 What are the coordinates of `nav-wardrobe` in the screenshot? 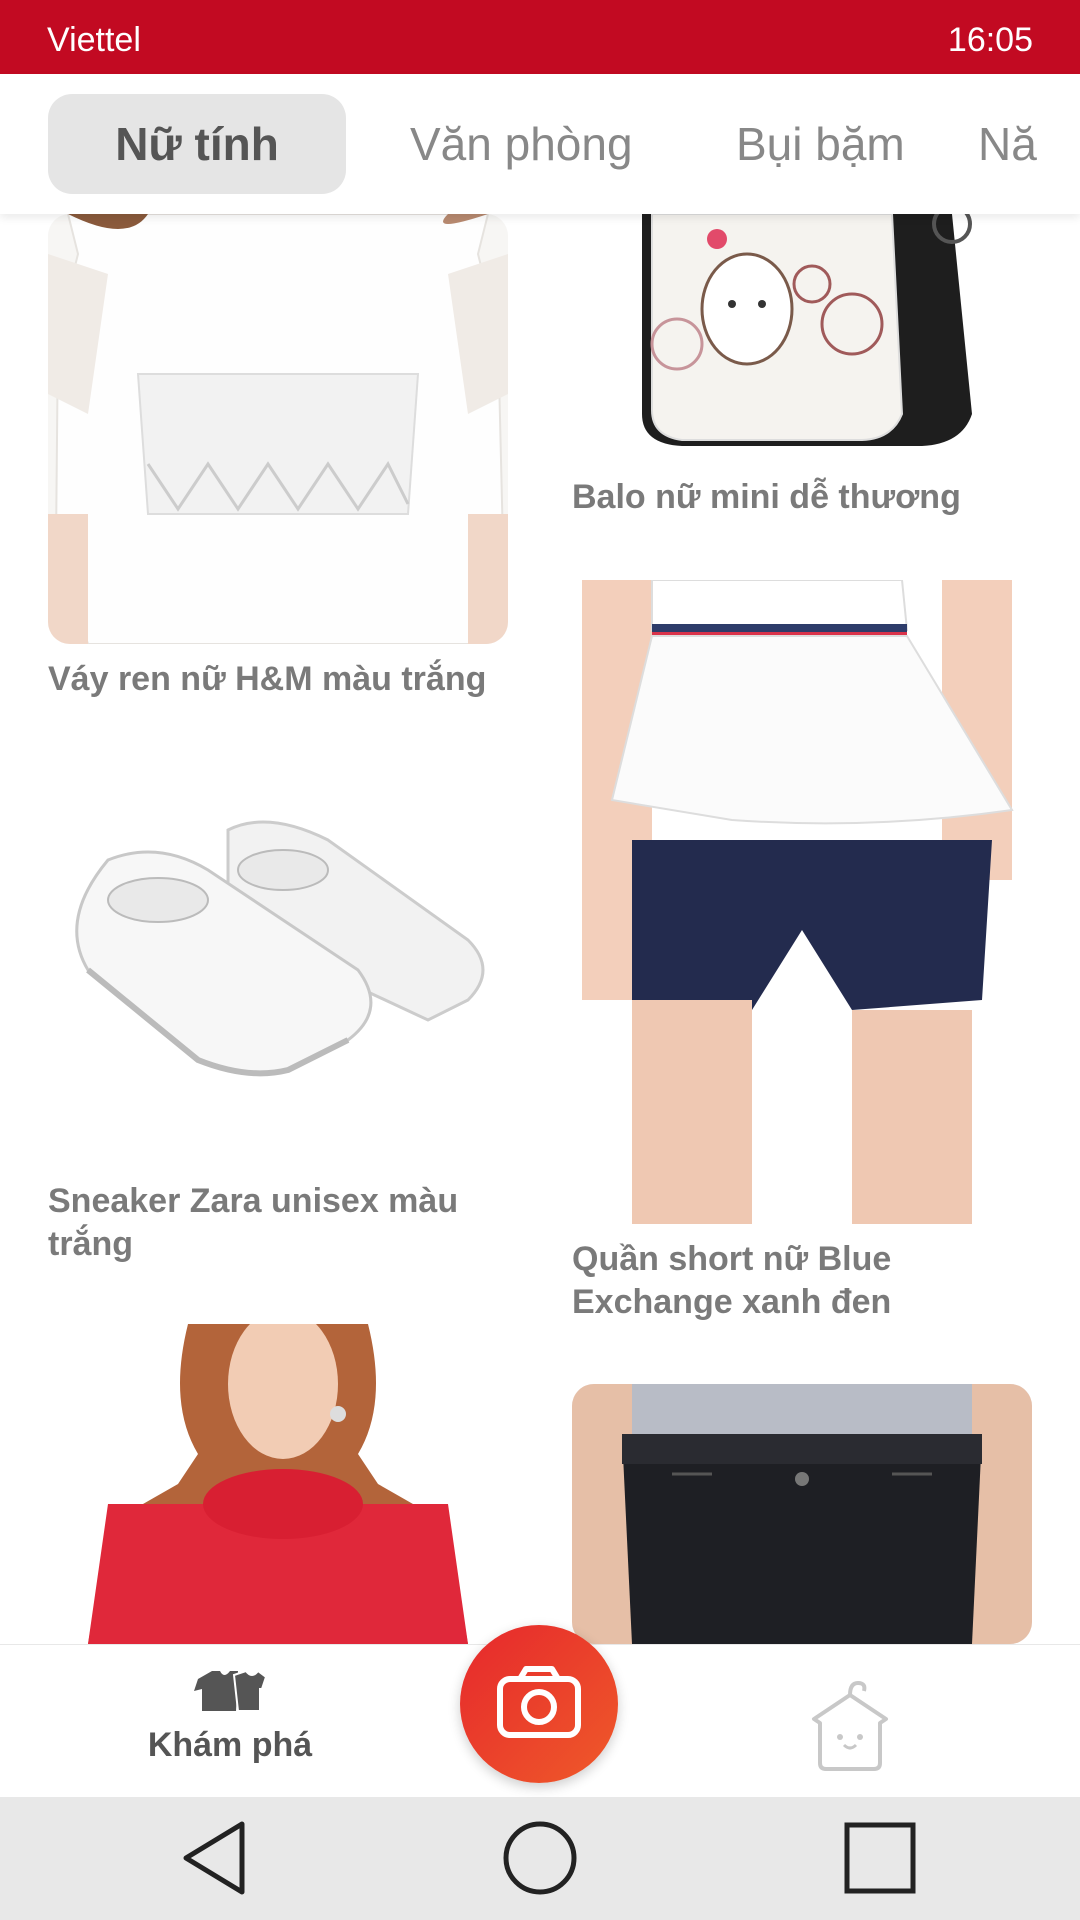 It's located at (850, 1725).